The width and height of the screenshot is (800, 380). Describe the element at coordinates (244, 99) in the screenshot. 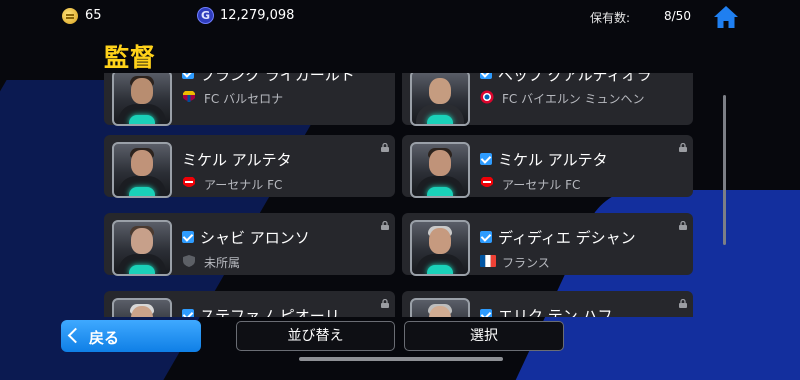

I see `manager-club: FC バルセロナ` at that location.